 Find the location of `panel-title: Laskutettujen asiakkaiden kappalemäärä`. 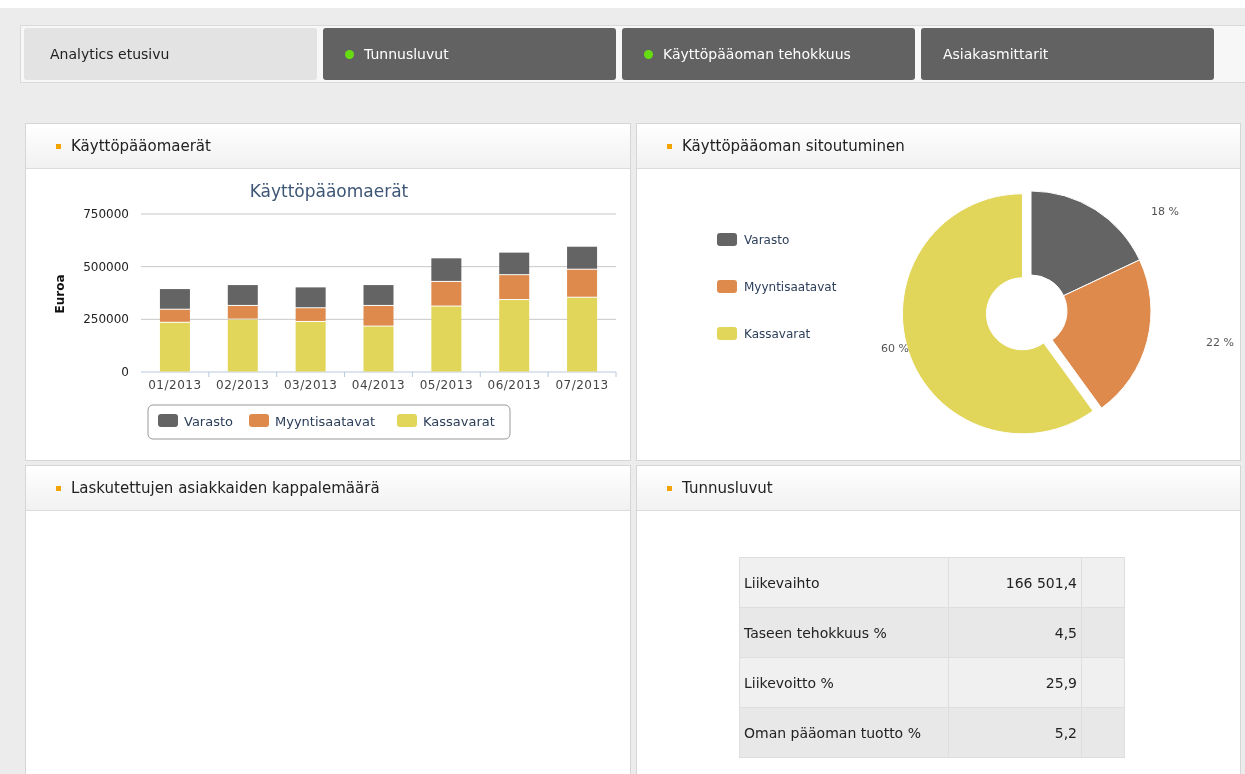

panel-title: Laskutettujen asiakkaiden kappalemäärä is located at coordinates (225, 488).